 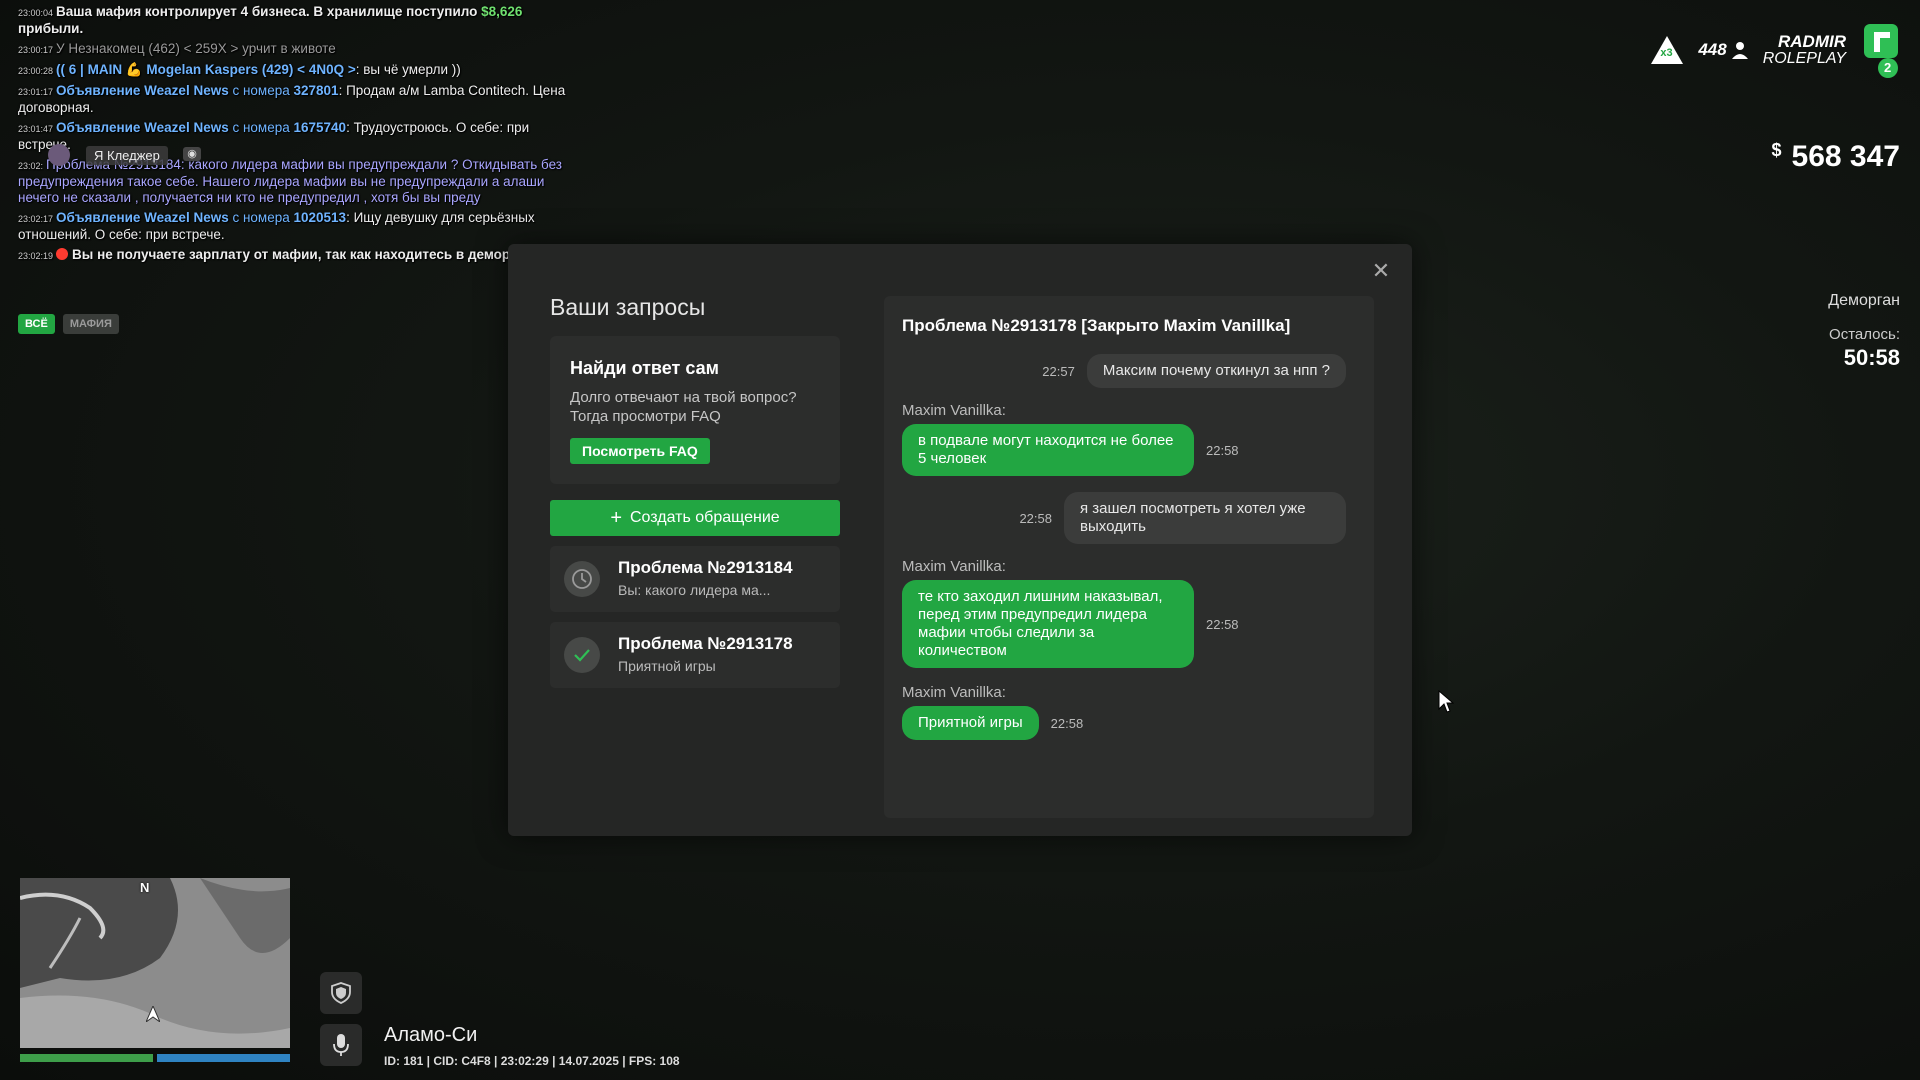 What do you see at coordinates (628, 307) in the screenshot?
I see `modal-title: Ваши запросы` at bounding box center [628, 307].